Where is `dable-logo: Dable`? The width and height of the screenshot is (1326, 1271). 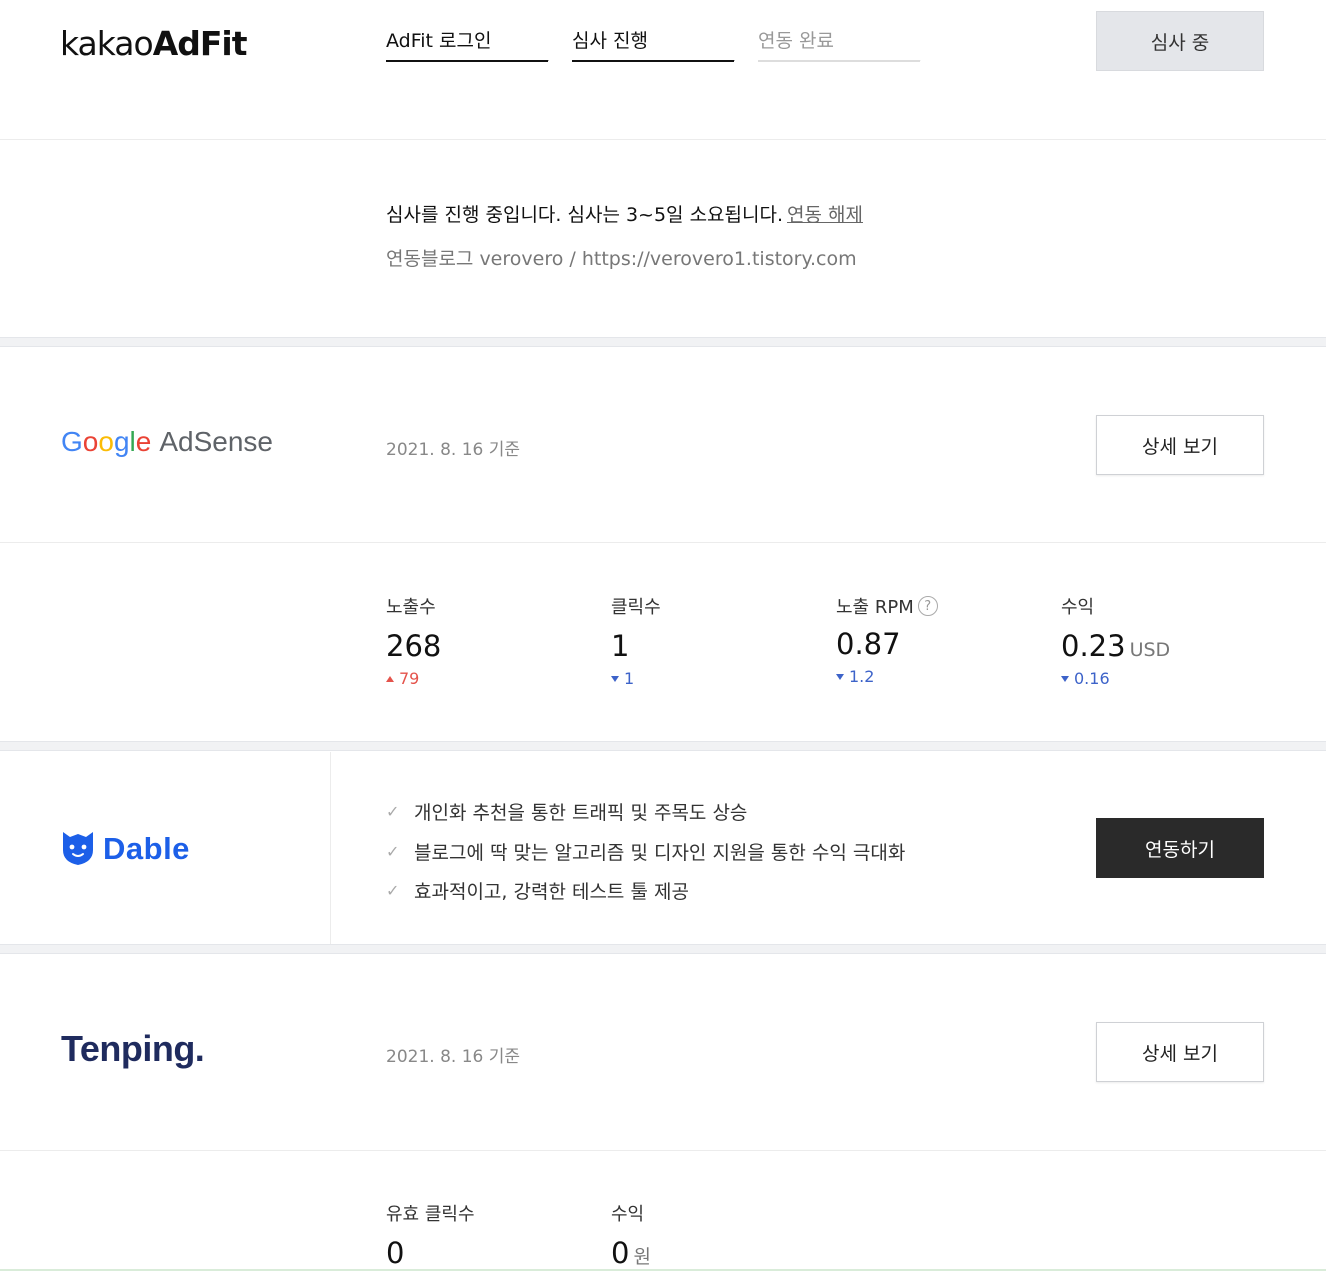
dable-logo: Dable is located at coordinates (125, 849).